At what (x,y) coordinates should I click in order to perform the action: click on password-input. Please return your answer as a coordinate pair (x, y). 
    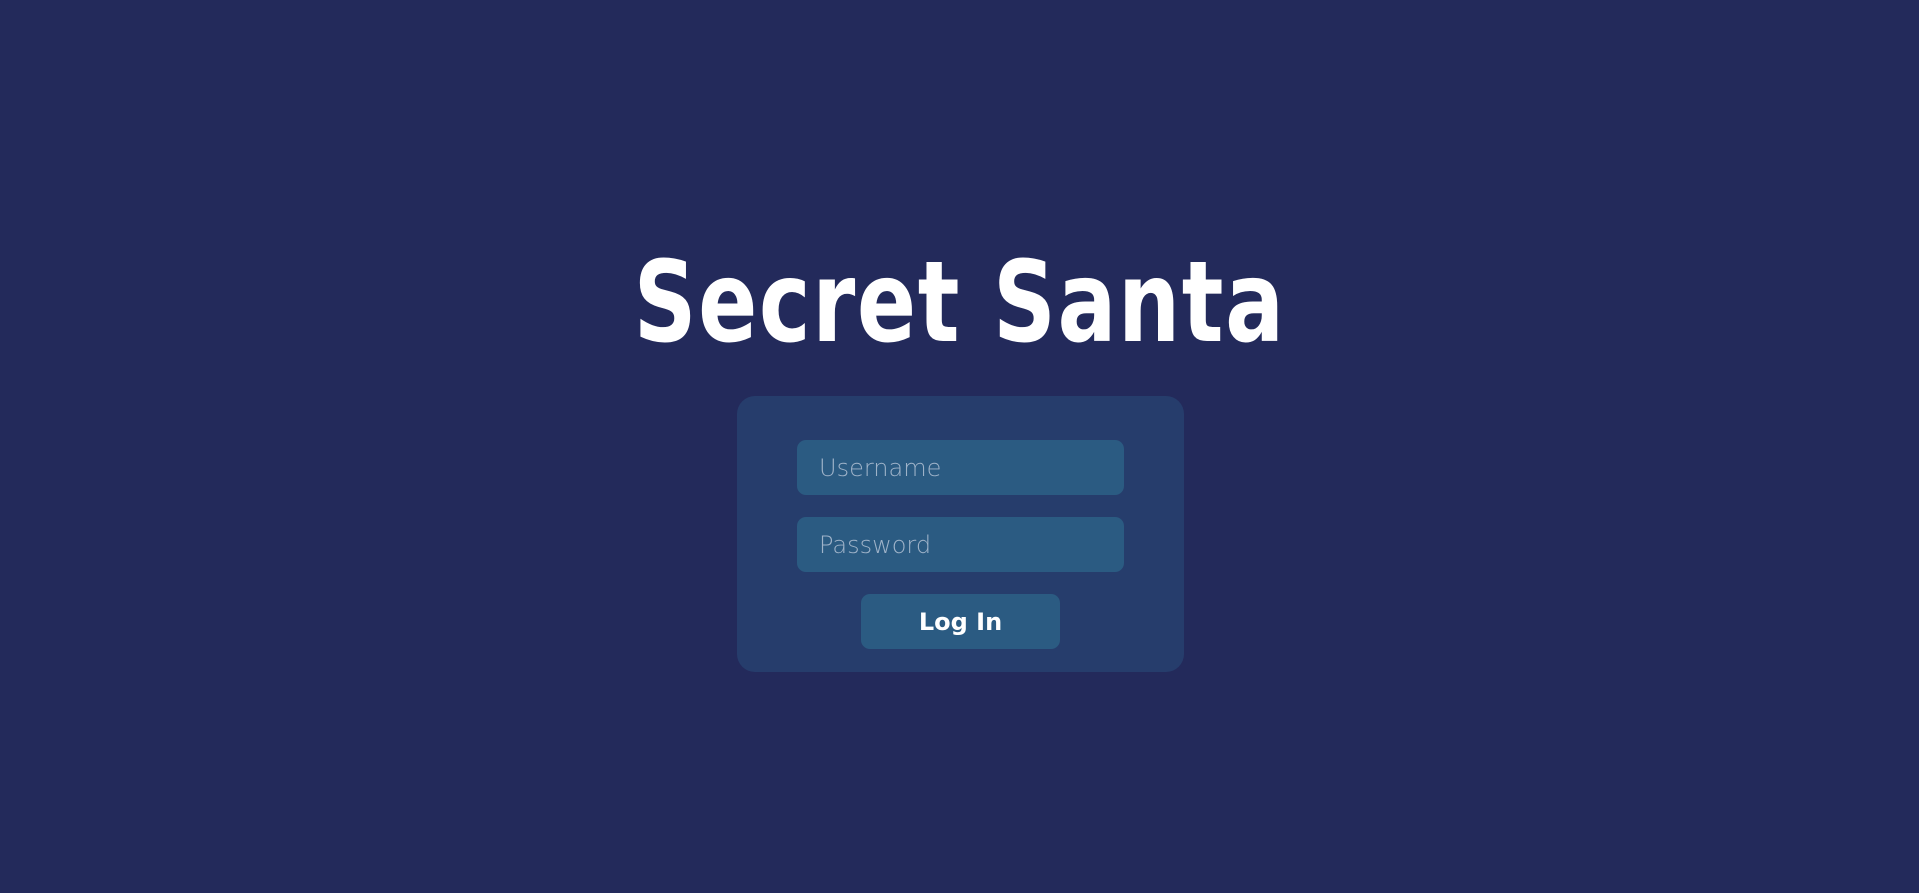
    Looking at the image, I should click on (960, 544).